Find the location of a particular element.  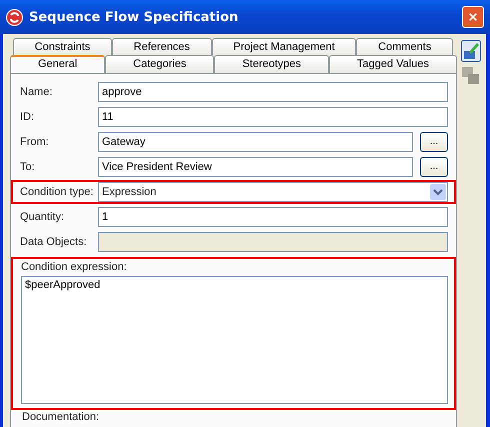

field-label: Name: is located at coordinates (37, 92).